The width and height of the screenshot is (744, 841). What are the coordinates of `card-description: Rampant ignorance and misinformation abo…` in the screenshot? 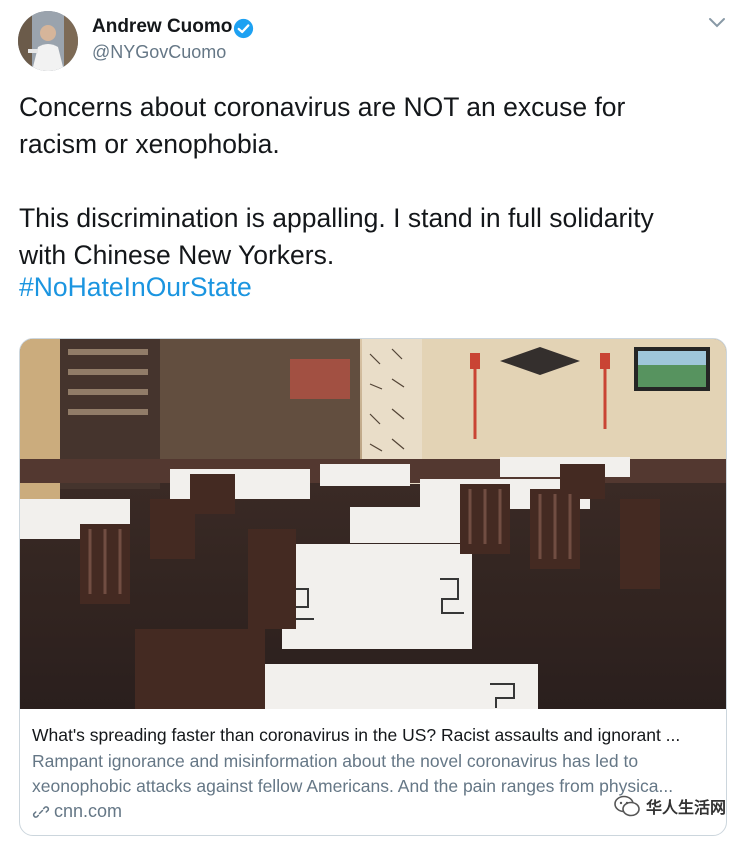 It's located at (353, 773).